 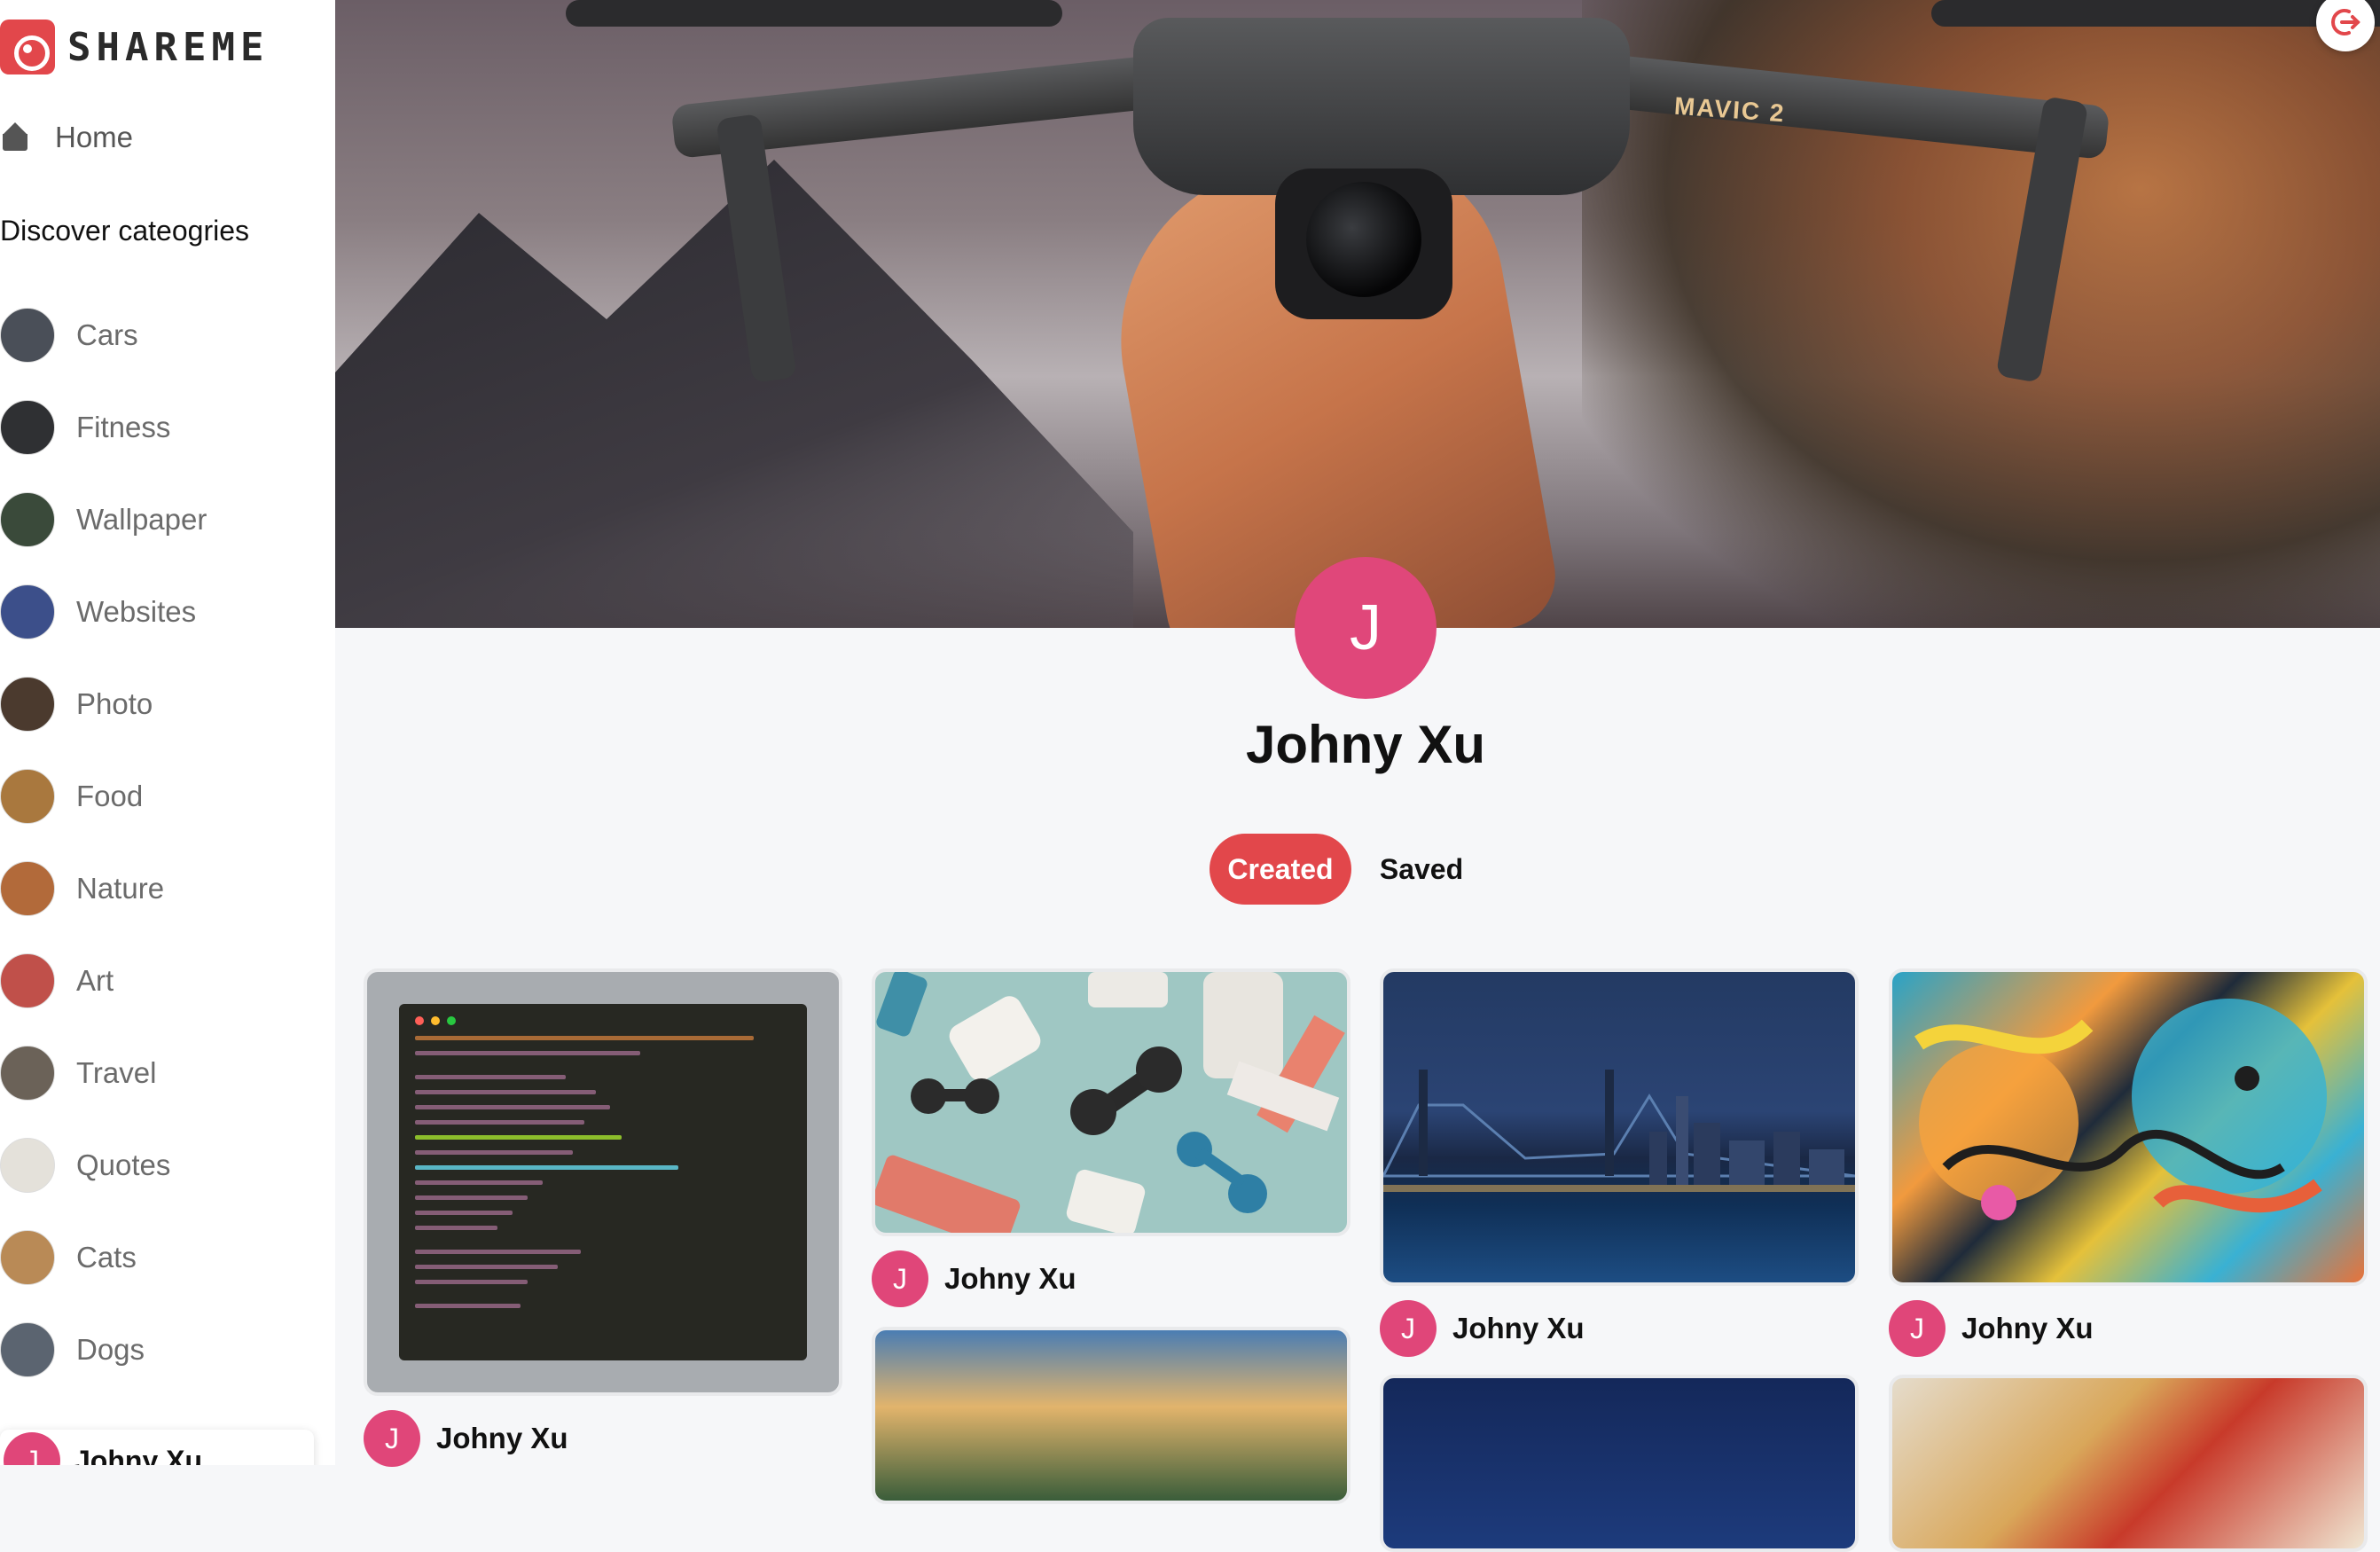 I want to click on fitness-illustration, so click(x=1110, y=1102).